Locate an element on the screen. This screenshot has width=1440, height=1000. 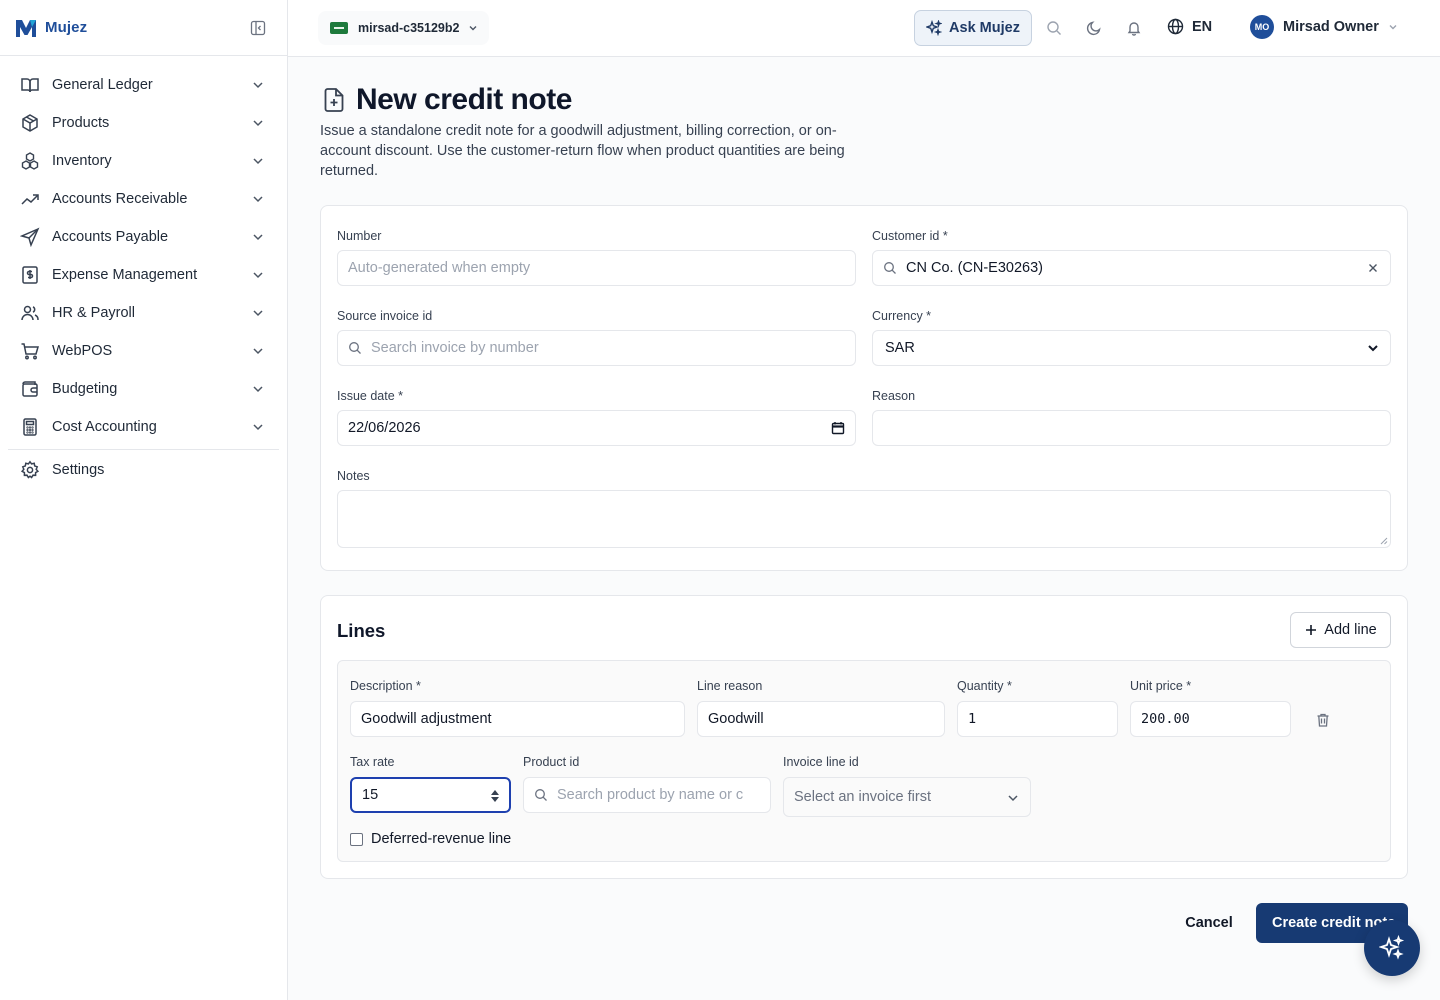
page-header: New credit note is located at coordinates (446, 100).